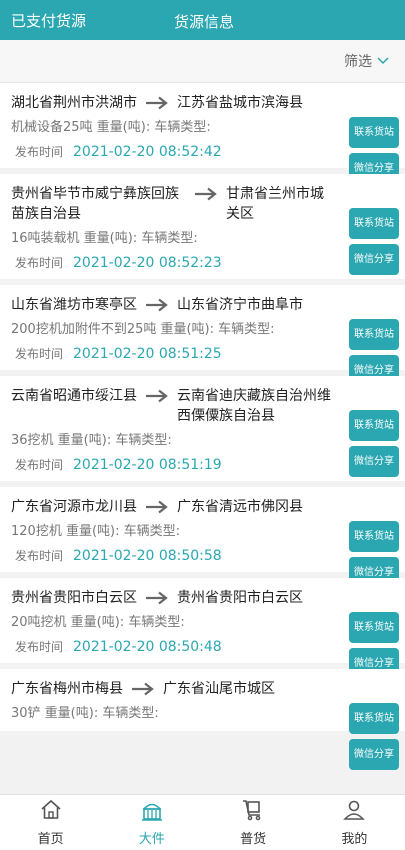  I want to click on bottom-tab-bar: 首页 大件 普货 我的, so click(202, 822).